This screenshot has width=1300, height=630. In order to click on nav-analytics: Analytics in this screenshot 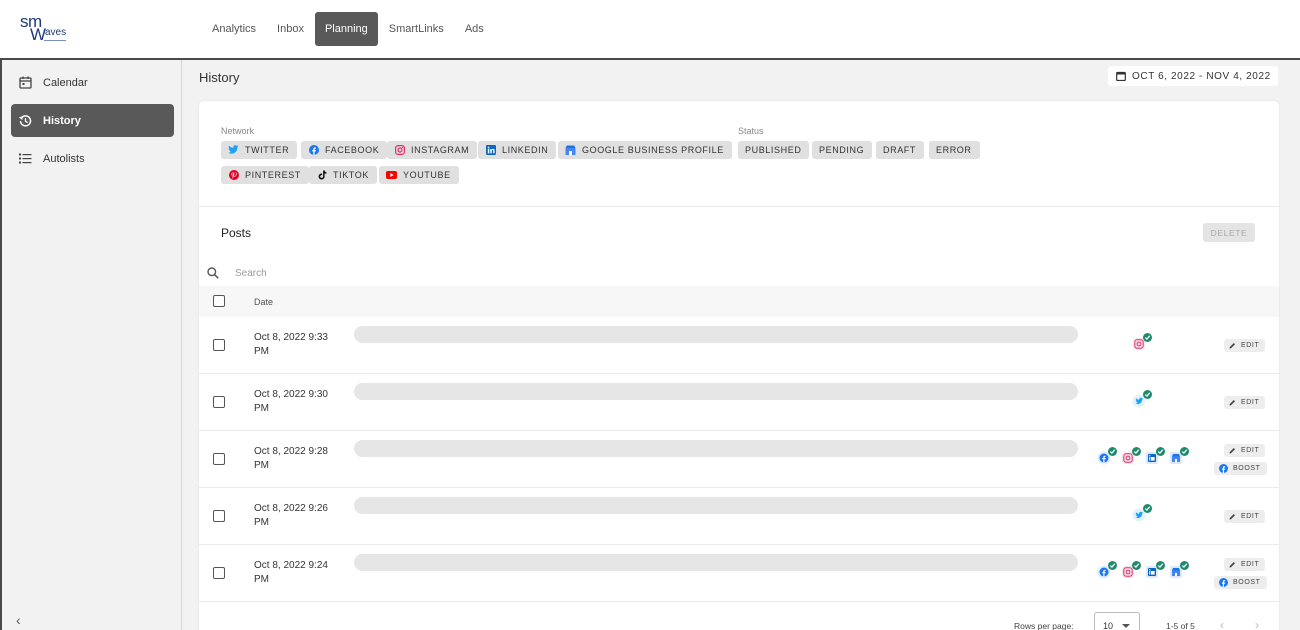, I will do `click(234, 29)`.